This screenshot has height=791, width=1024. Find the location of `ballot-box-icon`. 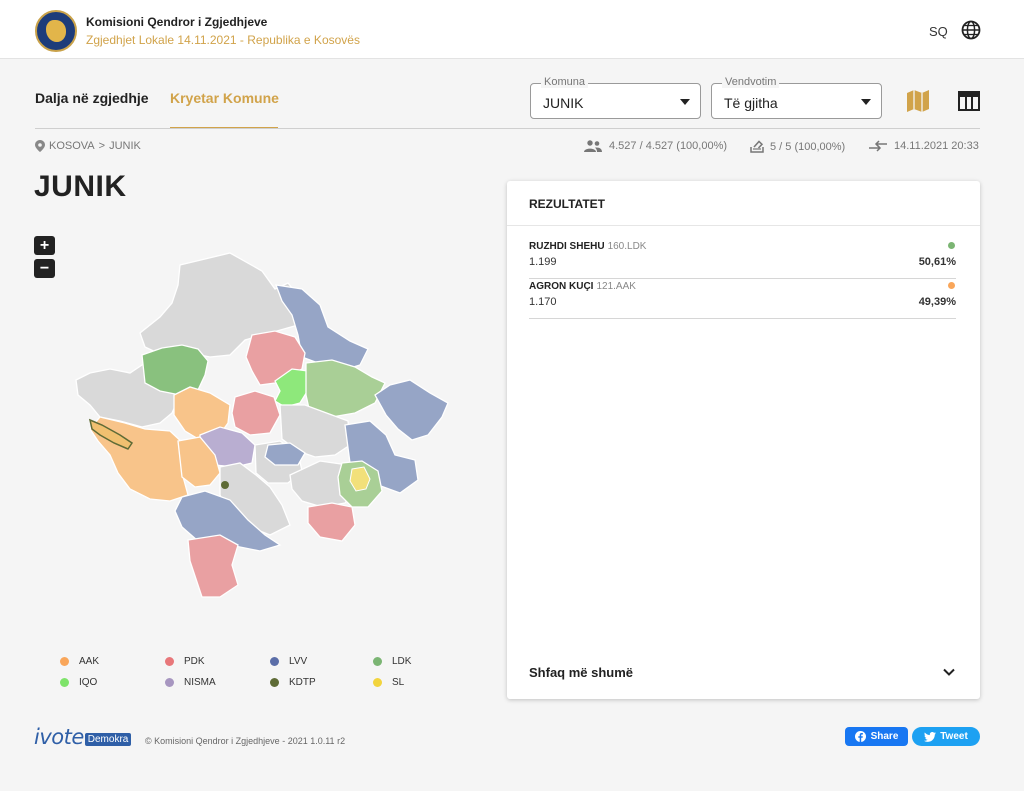

ballot-box-icon is located at coordinates (757, 146).